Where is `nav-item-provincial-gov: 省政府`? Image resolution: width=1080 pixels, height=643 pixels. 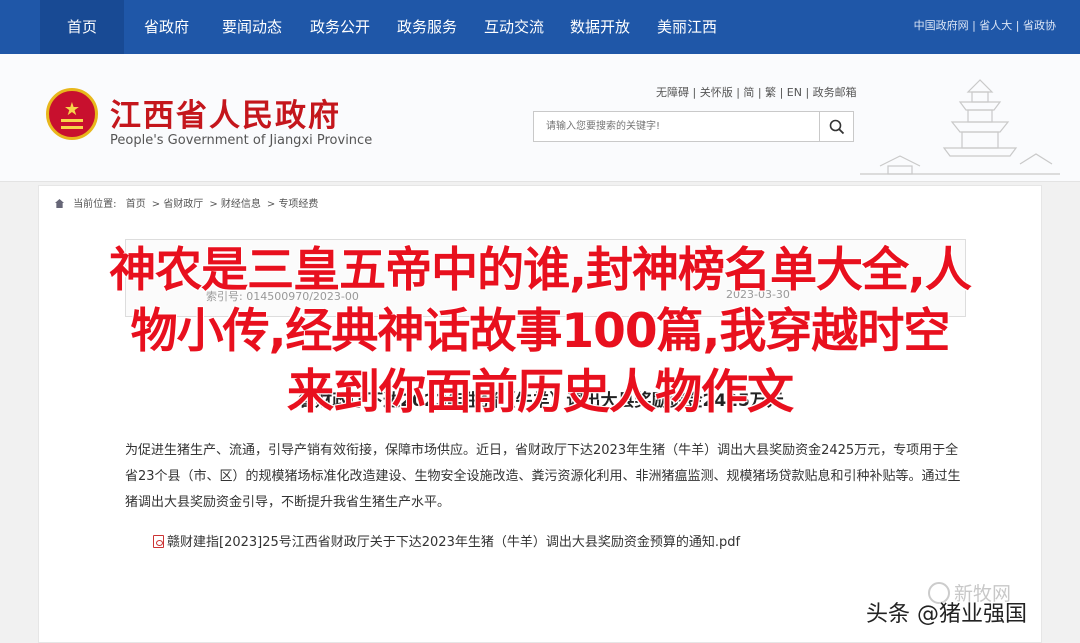
nav-item-provincial-gov: 省政府 is located at coordinates (166, 27).